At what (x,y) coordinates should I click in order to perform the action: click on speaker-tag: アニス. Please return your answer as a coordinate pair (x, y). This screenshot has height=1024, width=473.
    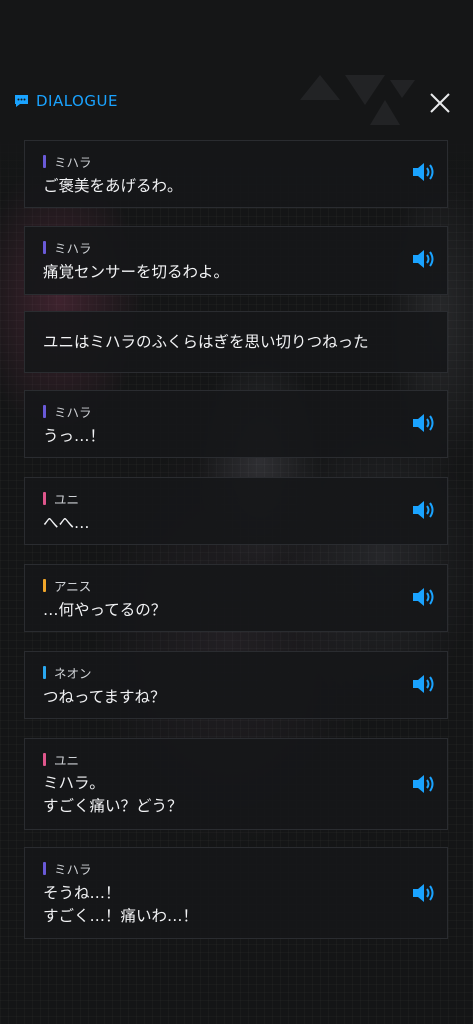
    Looking at the image, I should click on (67, 586).